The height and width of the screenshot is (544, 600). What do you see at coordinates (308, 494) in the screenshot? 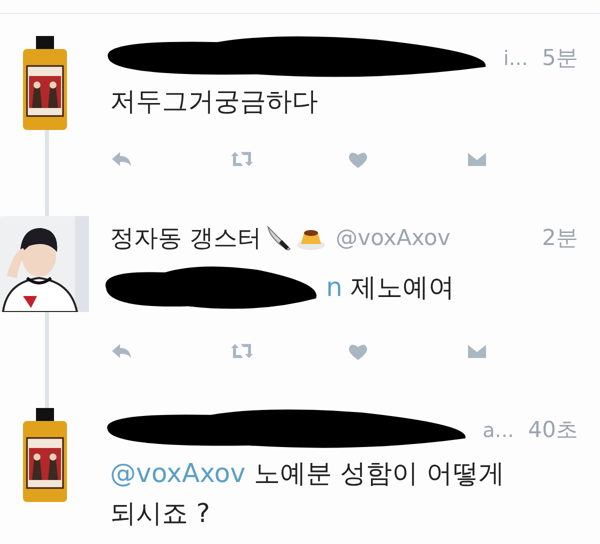
I see `tweet-text: @voxAxov 노예분 성함이 어떻게 되시죠 ?` at bounding box center [308, 494].